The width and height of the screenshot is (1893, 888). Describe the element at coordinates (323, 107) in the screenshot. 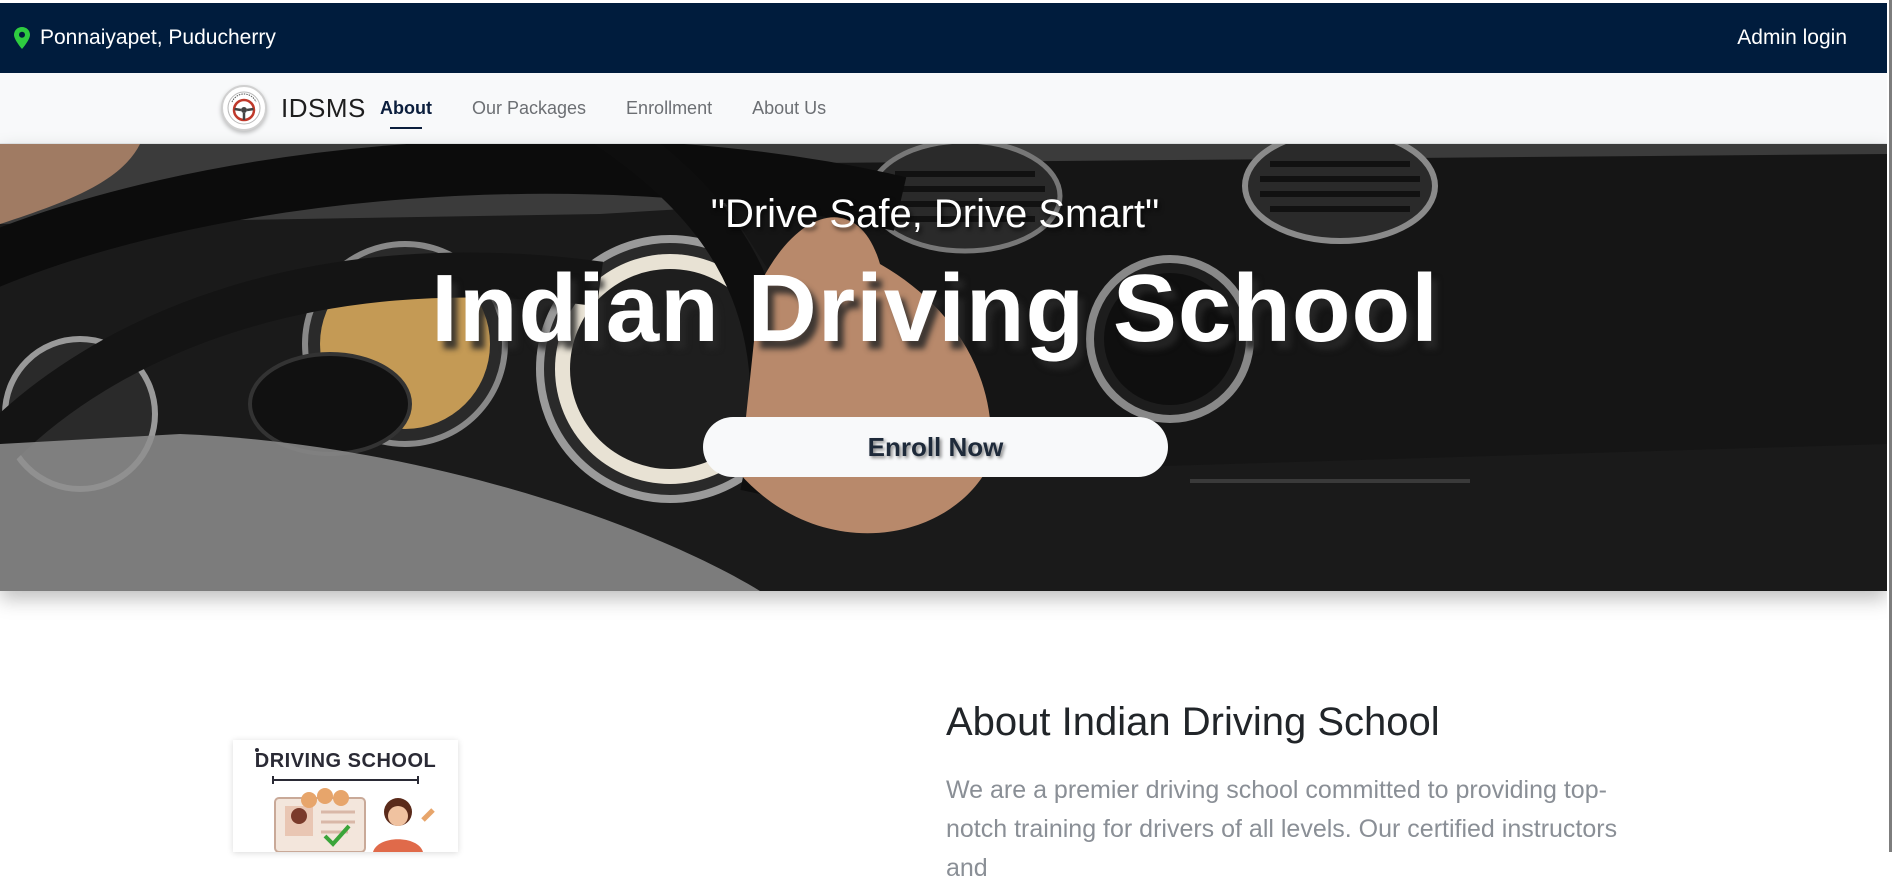

I see `brand-name: IDSMS` at that location.